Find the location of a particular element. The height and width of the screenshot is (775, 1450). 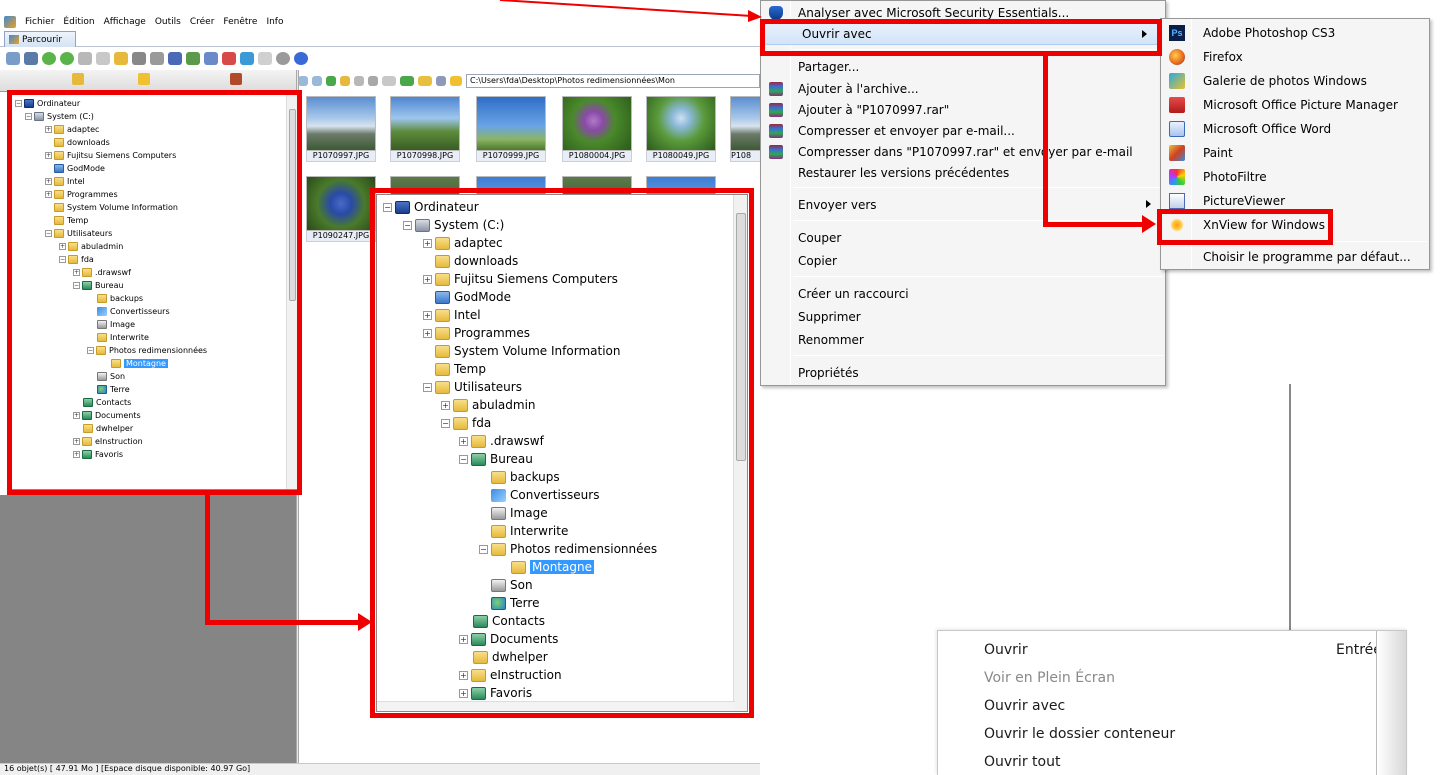

menu-item-label: Créer un raccourci is located at coordinates (853, 294).